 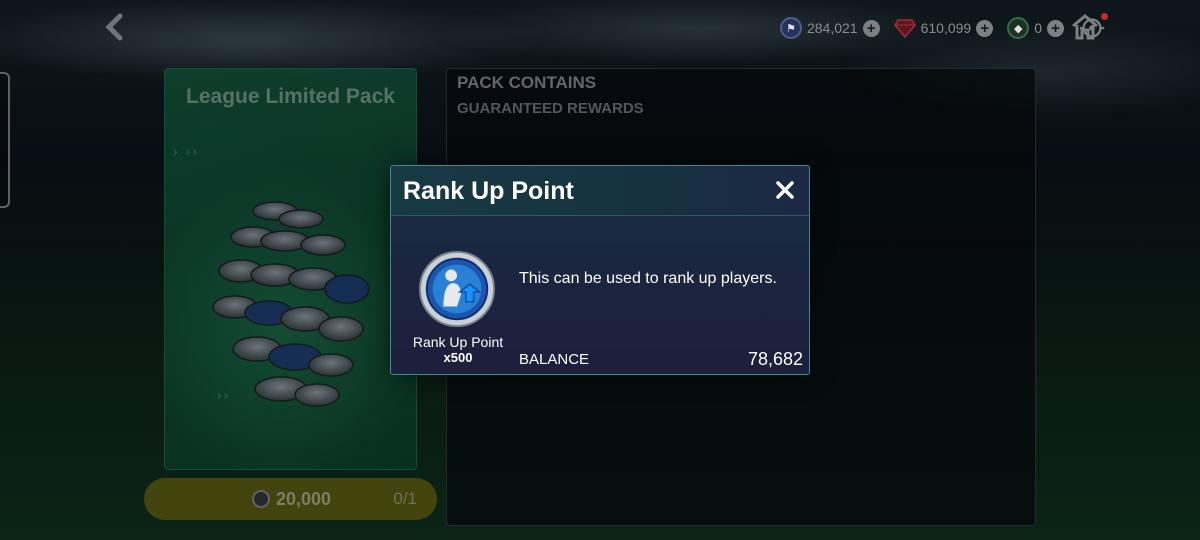 What do you see at coordinates (600, 191) in the screenshot?
I see `modal-header: Rank Up Point` at bounding box center [600, 191].